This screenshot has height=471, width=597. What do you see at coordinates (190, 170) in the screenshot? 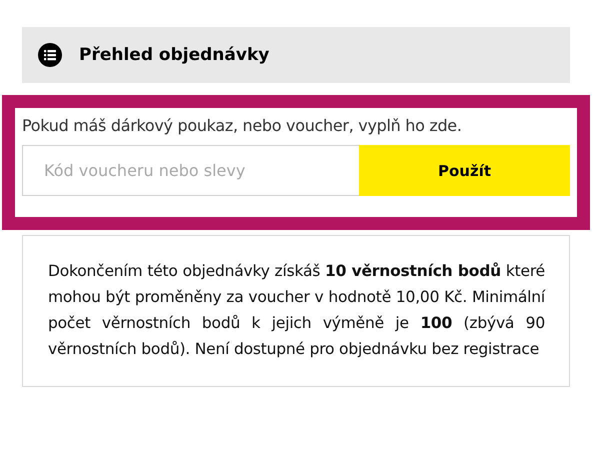
I see `voucher-code-field: Kód voucheru nebo slevy` at bounding box center [190, 170].